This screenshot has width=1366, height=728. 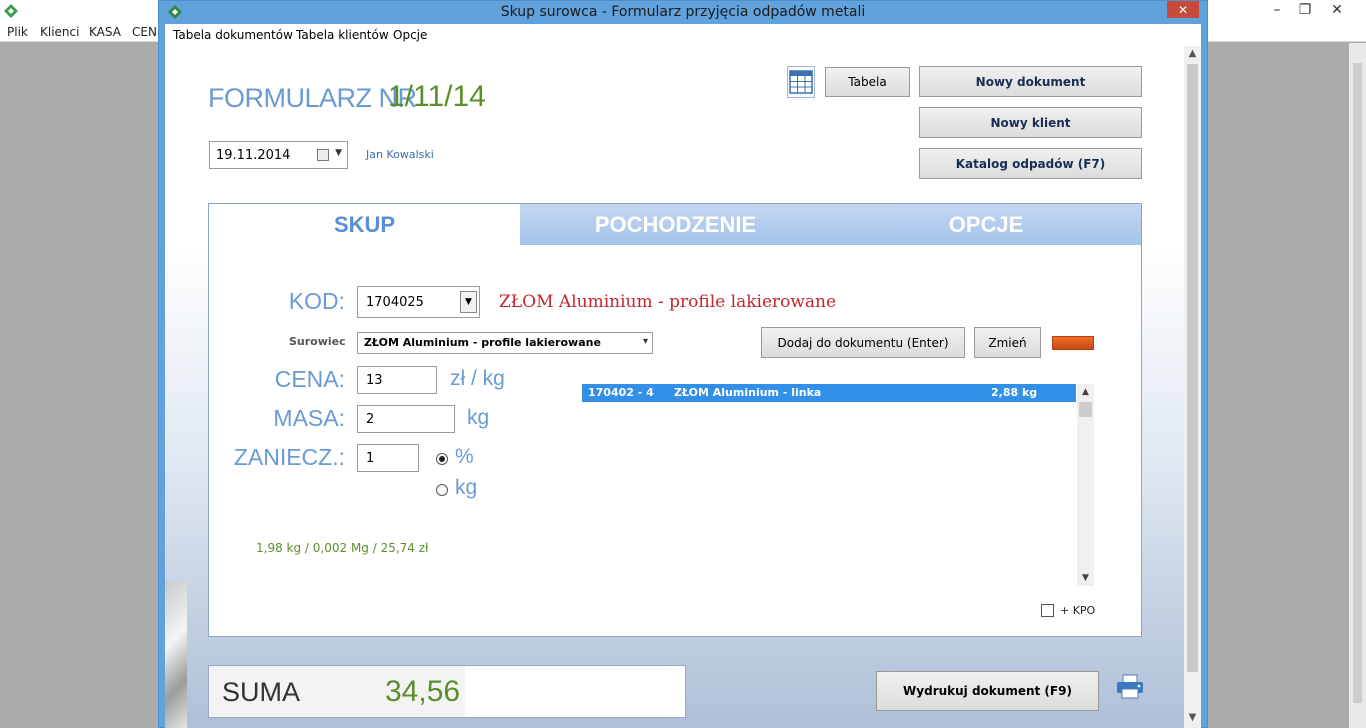 I want to click on date-picker: 19.11.2014 ▼, so click(x=278, y=155).